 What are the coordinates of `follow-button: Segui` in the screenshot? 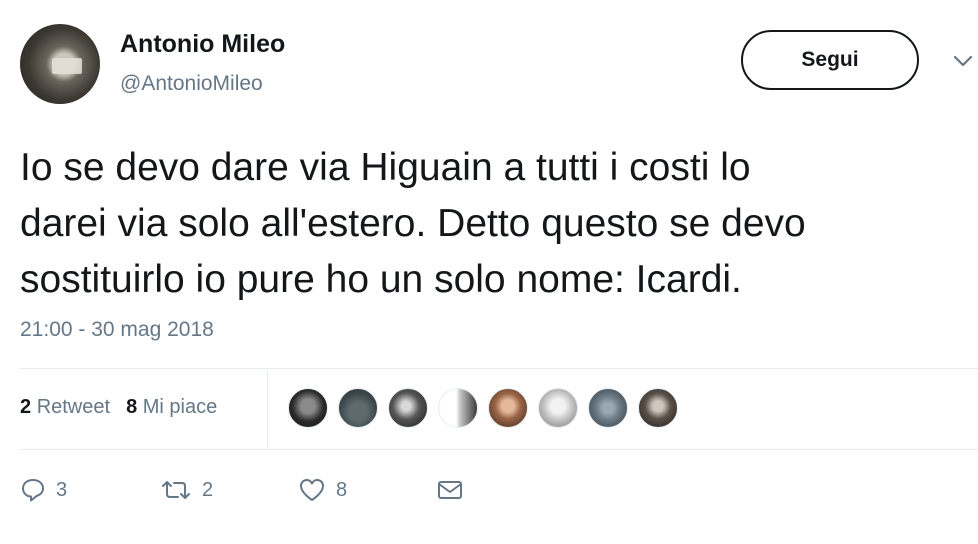 It's located at (830, 60).